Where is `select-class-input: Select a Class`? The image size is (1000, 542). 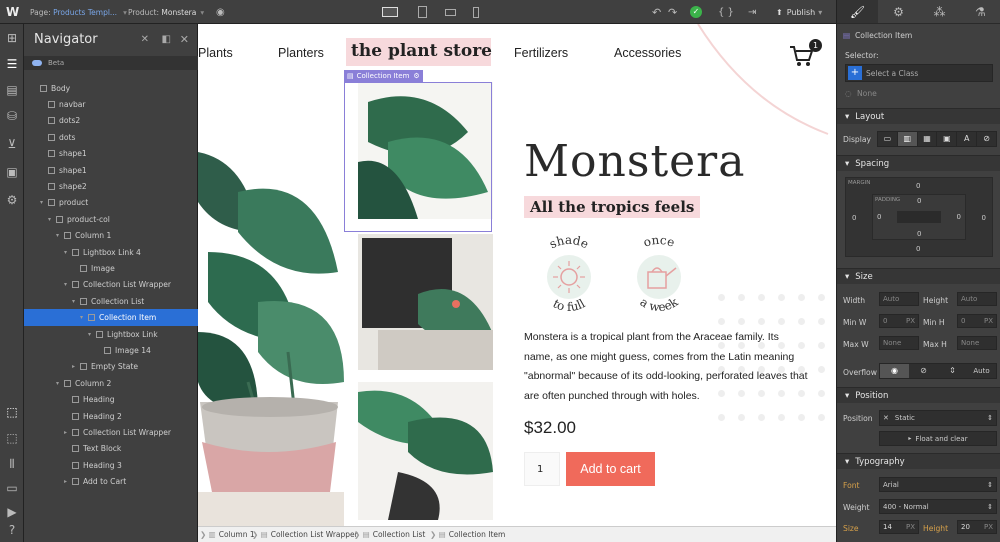 select-class-input: Select a Class is located at coordinates (892, 73).